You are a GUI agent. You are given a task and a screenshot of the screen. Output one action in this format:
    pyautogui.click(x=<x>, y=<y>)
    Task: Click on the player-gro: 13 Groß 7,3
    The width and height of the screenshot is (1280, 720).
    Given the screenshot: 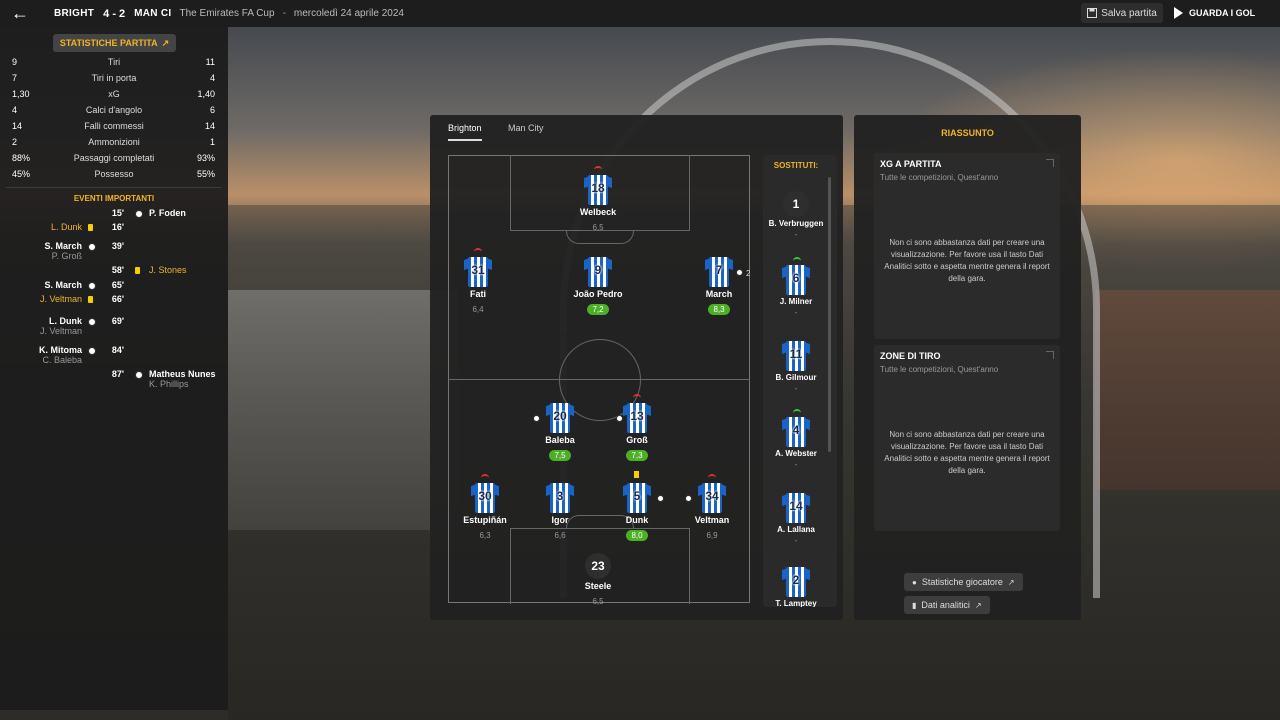 What is the action you would take?
    pyautogui.click(x=637, y=428)
    